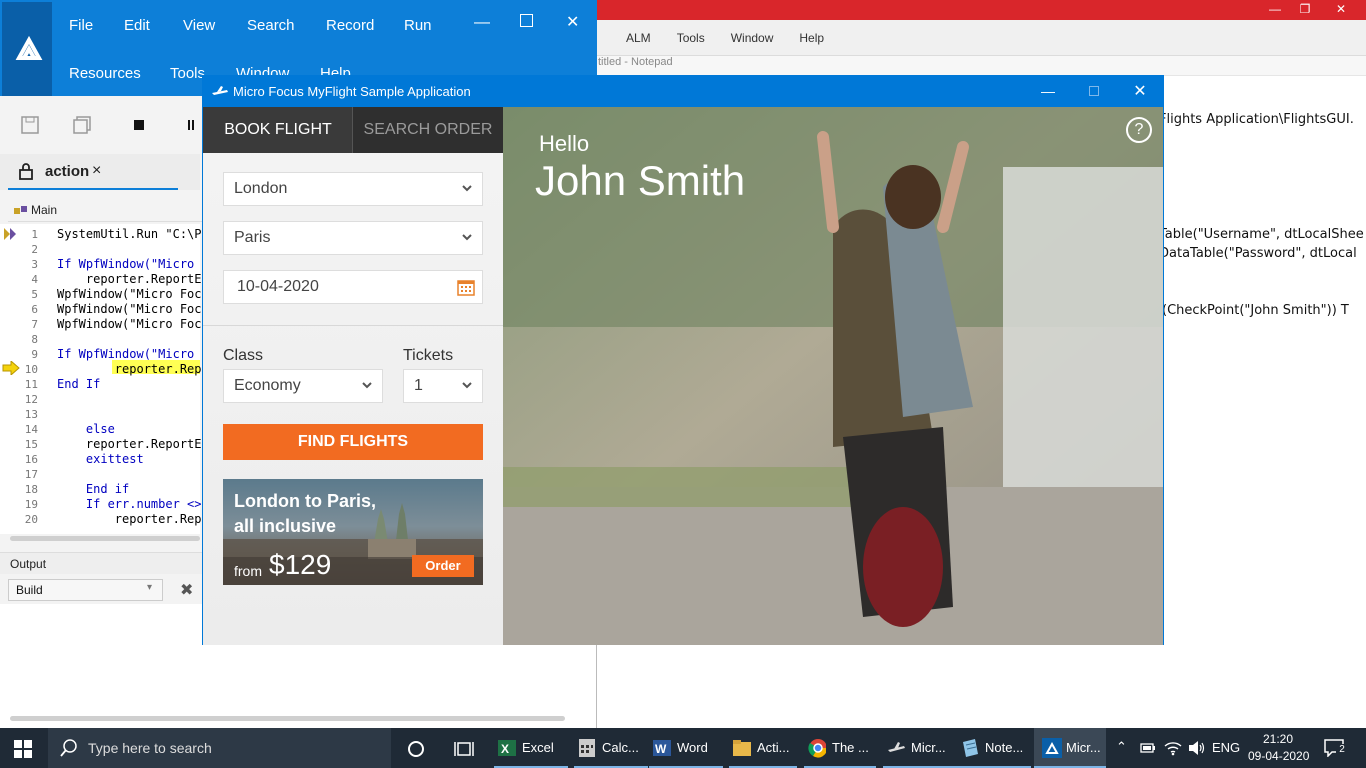 Image resolution: width=1366 pixels, height=768 pixels. Describe the element at coordinates (817, 748) in the screenshot. I see `chrome-icon` at that location.